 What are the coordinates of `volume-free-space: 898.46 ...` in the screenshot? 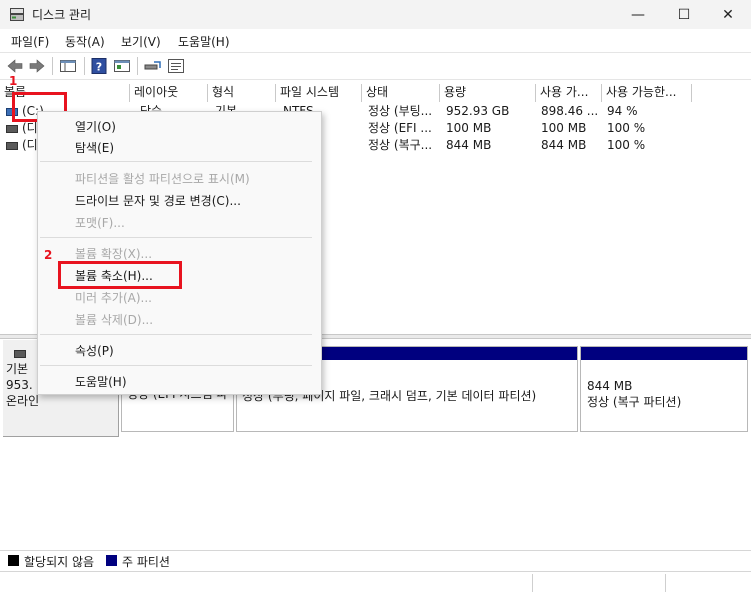 It's located at (570, 111).